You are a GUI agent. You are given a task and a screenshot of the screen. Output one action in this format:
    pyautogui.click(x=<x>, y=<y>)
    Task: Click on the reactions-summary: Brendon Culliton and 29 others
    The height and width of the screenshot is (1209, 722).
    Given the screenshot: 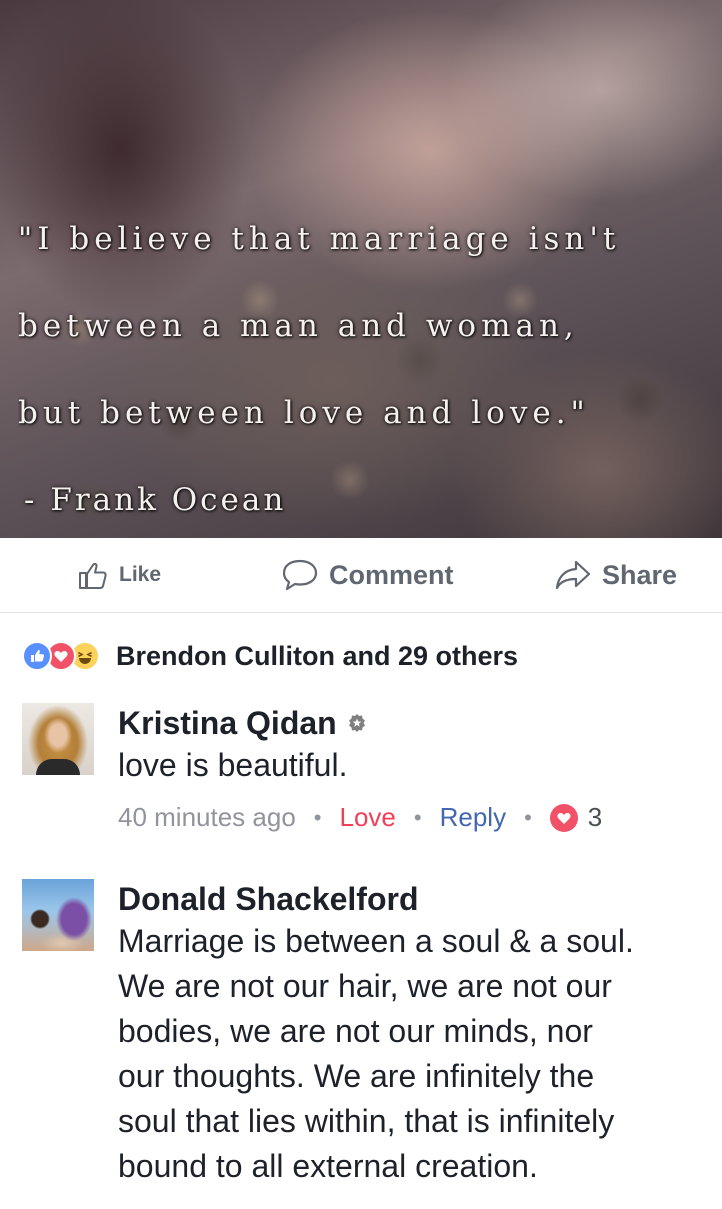 What is the action you would take?
    pyautogui.click(x=270, y=656)
    